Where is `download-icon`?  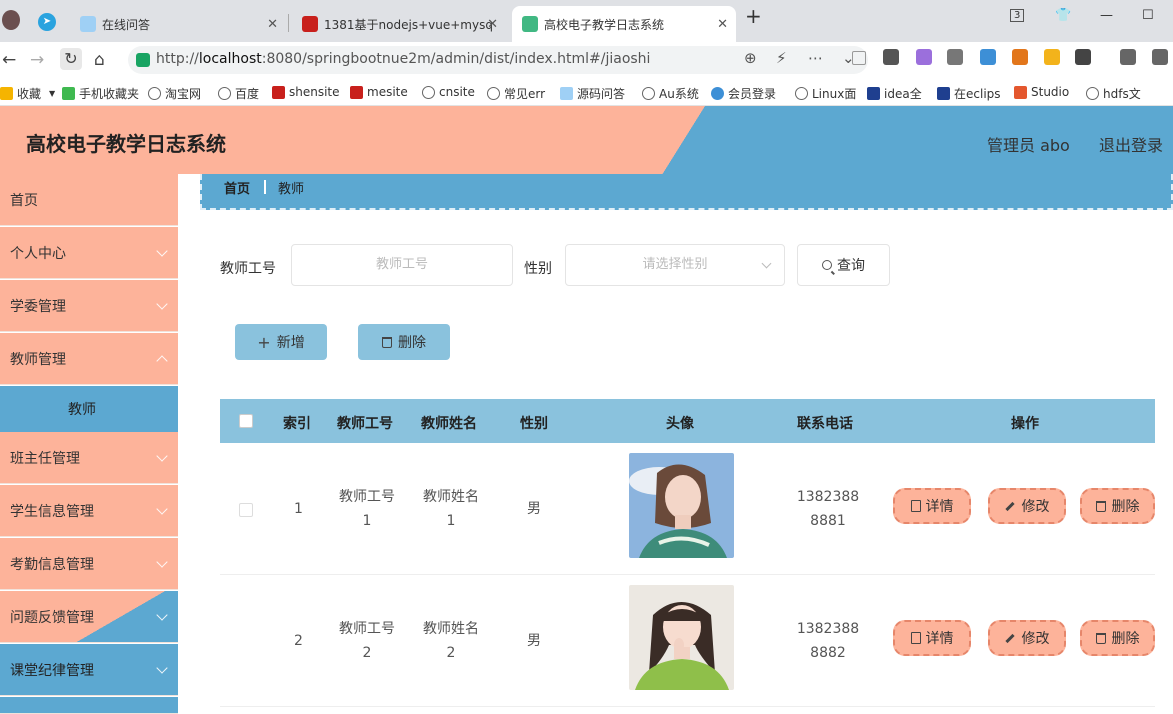 download-icon is located at coordinates (1128, 57).